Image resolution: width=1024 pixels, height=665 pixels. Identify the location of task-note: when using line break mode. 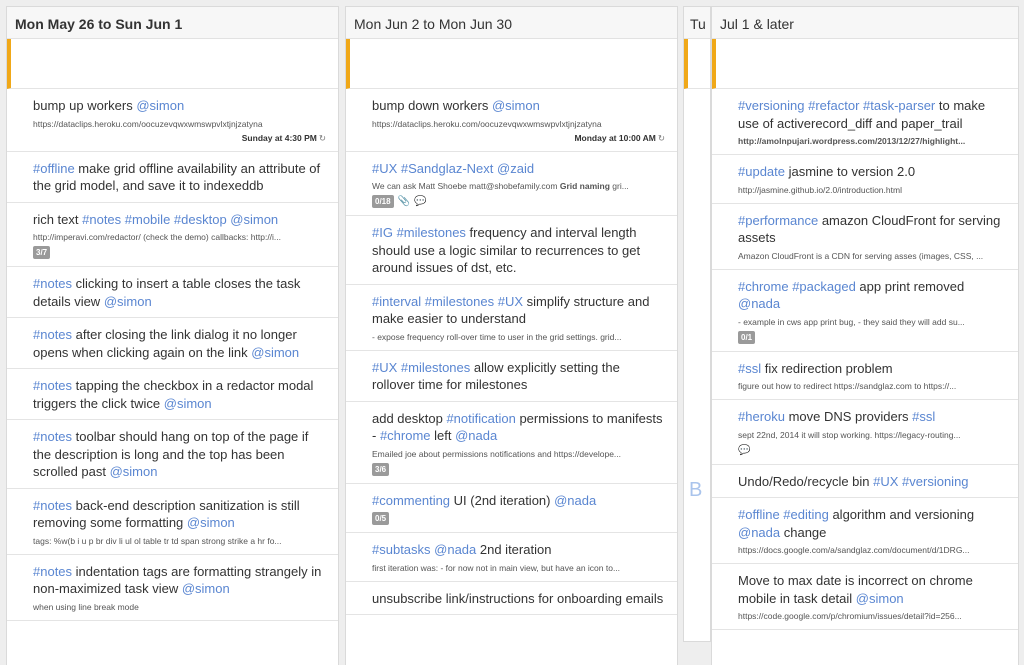
(86, 606).